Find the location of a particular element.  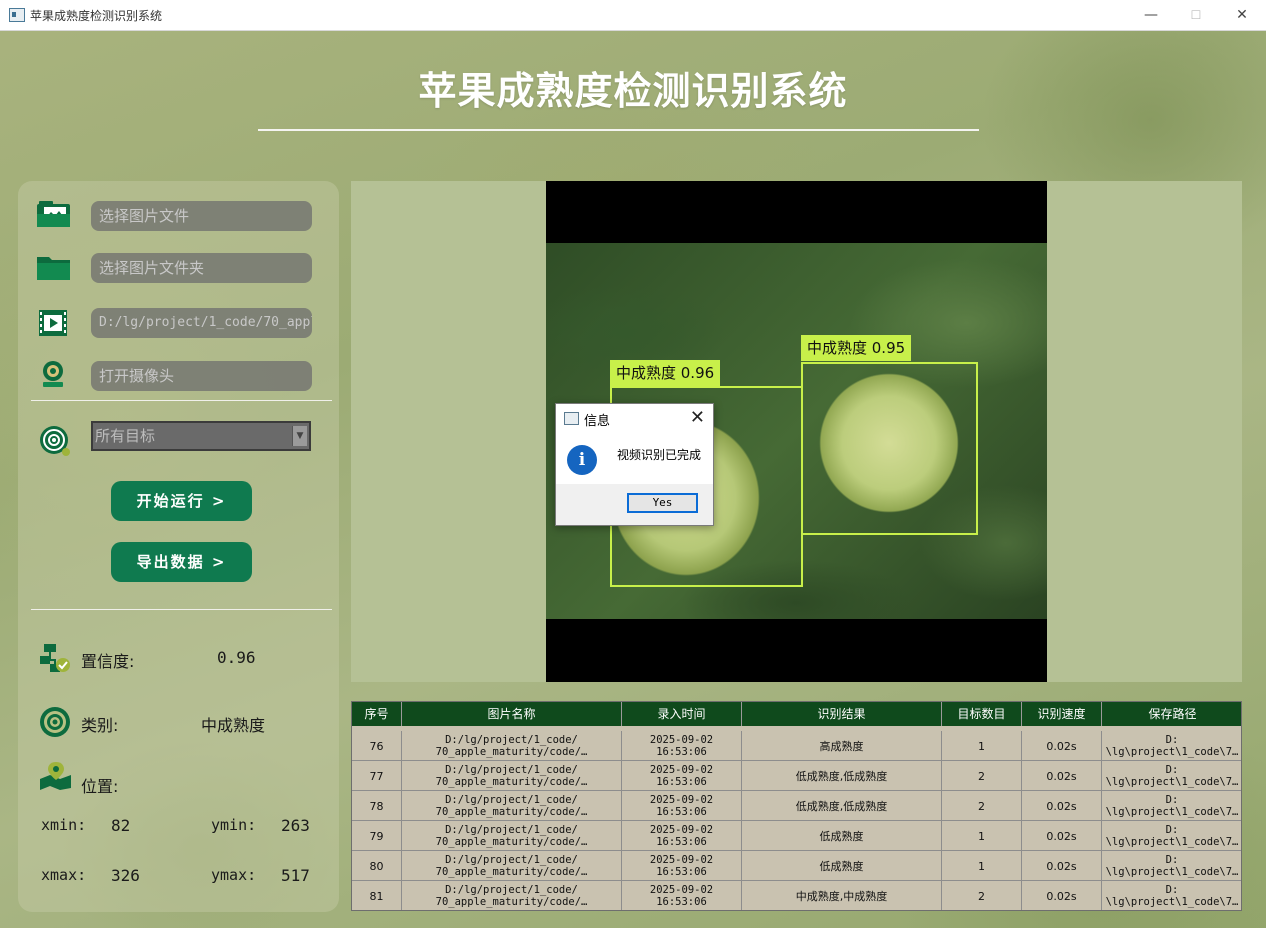

dialog-title: 信息 is located at coordinates (597, 421).